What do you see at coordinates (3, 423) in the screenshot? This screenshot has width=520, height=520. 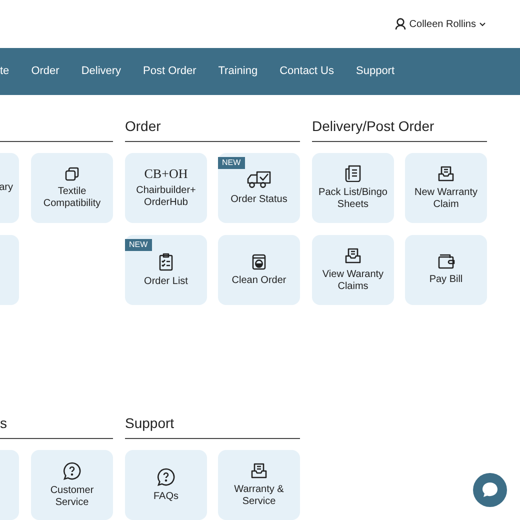 I see `section-heading: s` at bounding box center [3, 423].